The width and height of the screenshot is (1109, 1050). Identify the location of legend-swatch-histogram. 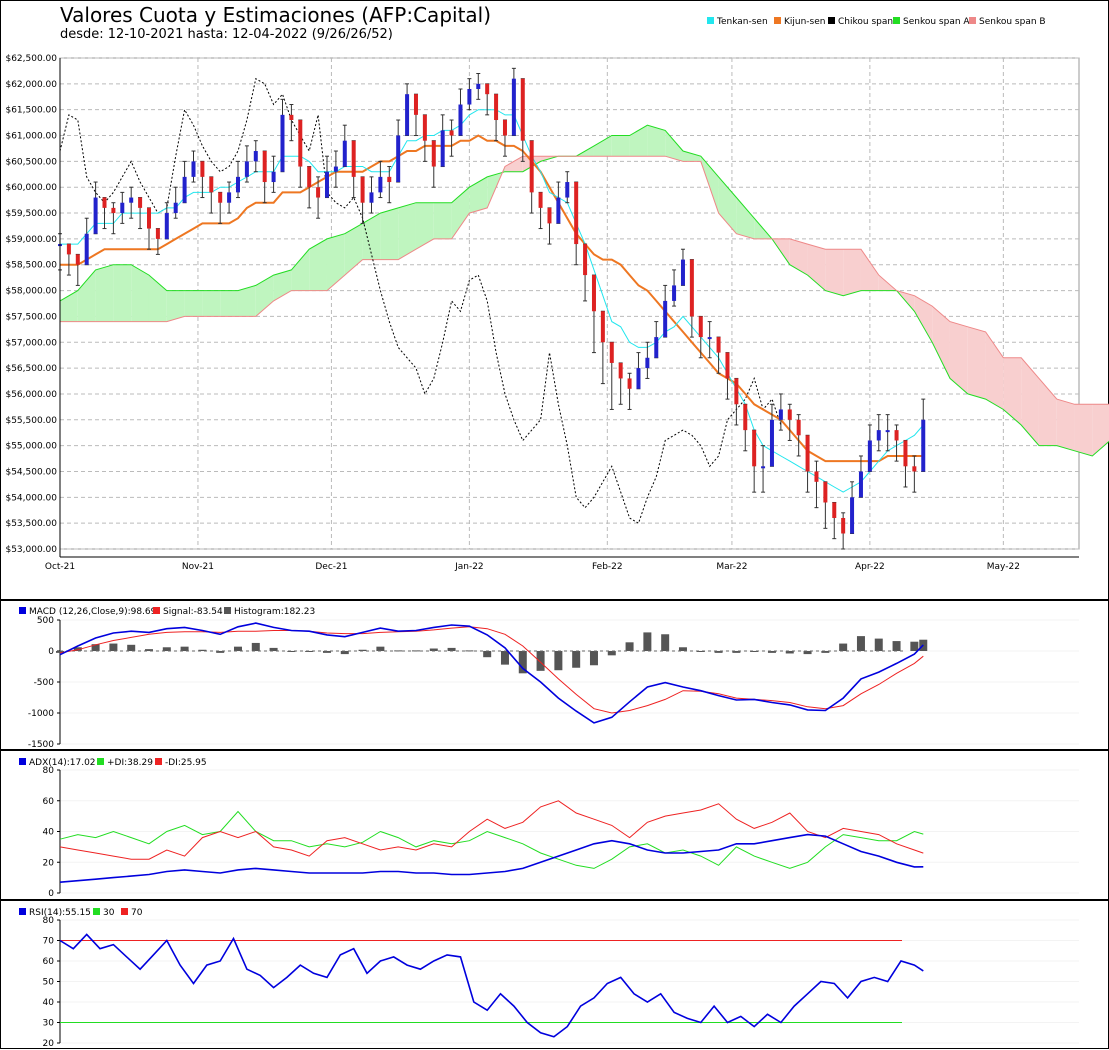
(227, 610).